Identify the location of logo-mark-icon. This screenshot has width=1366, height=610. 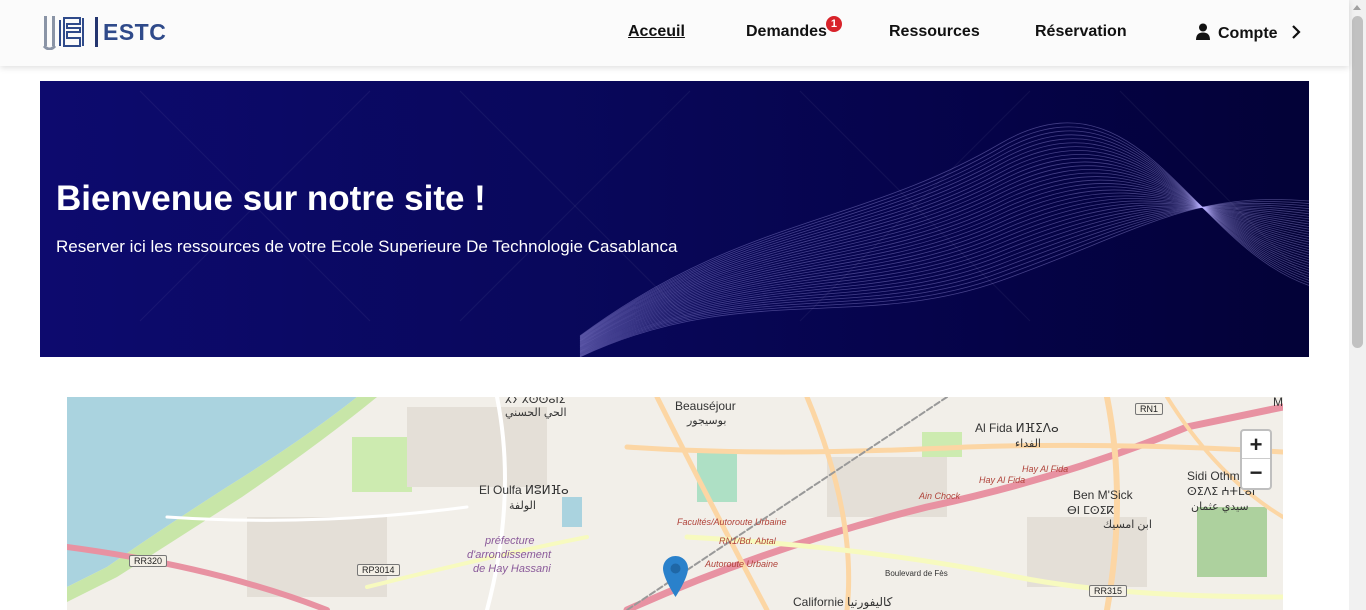
(67, 32).